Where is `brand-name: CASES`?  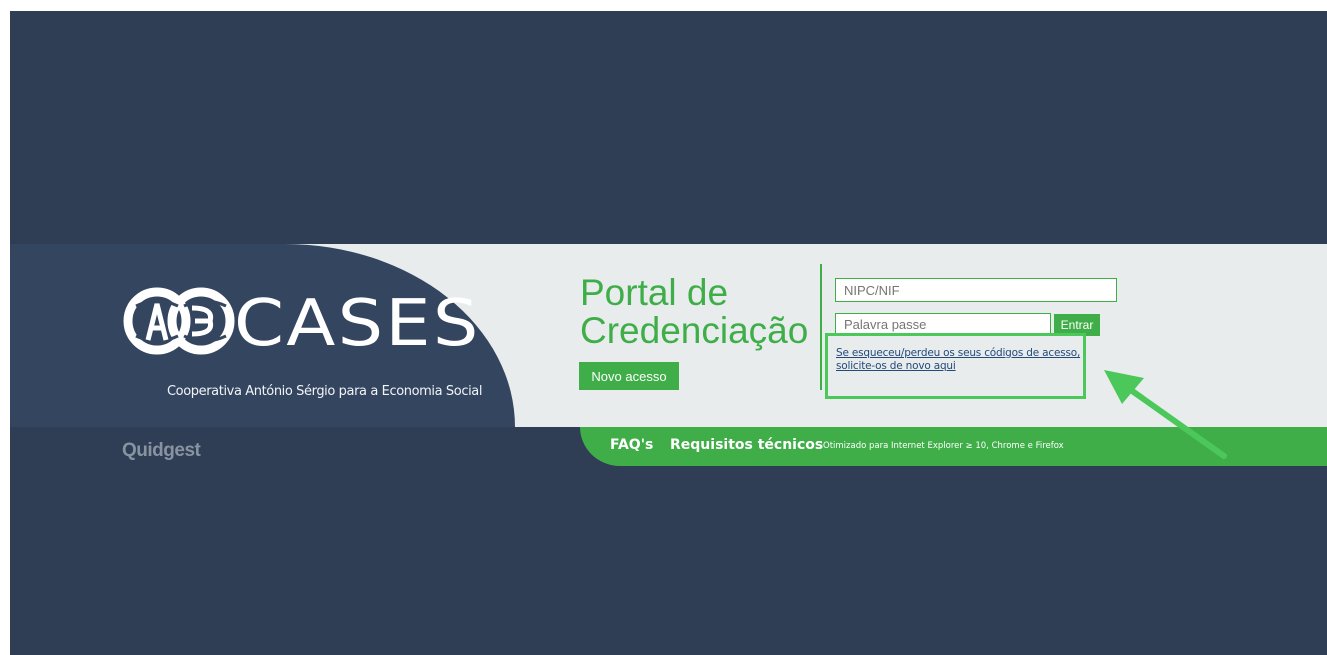 brand-name: CASES is located at coordinates (357, 324).